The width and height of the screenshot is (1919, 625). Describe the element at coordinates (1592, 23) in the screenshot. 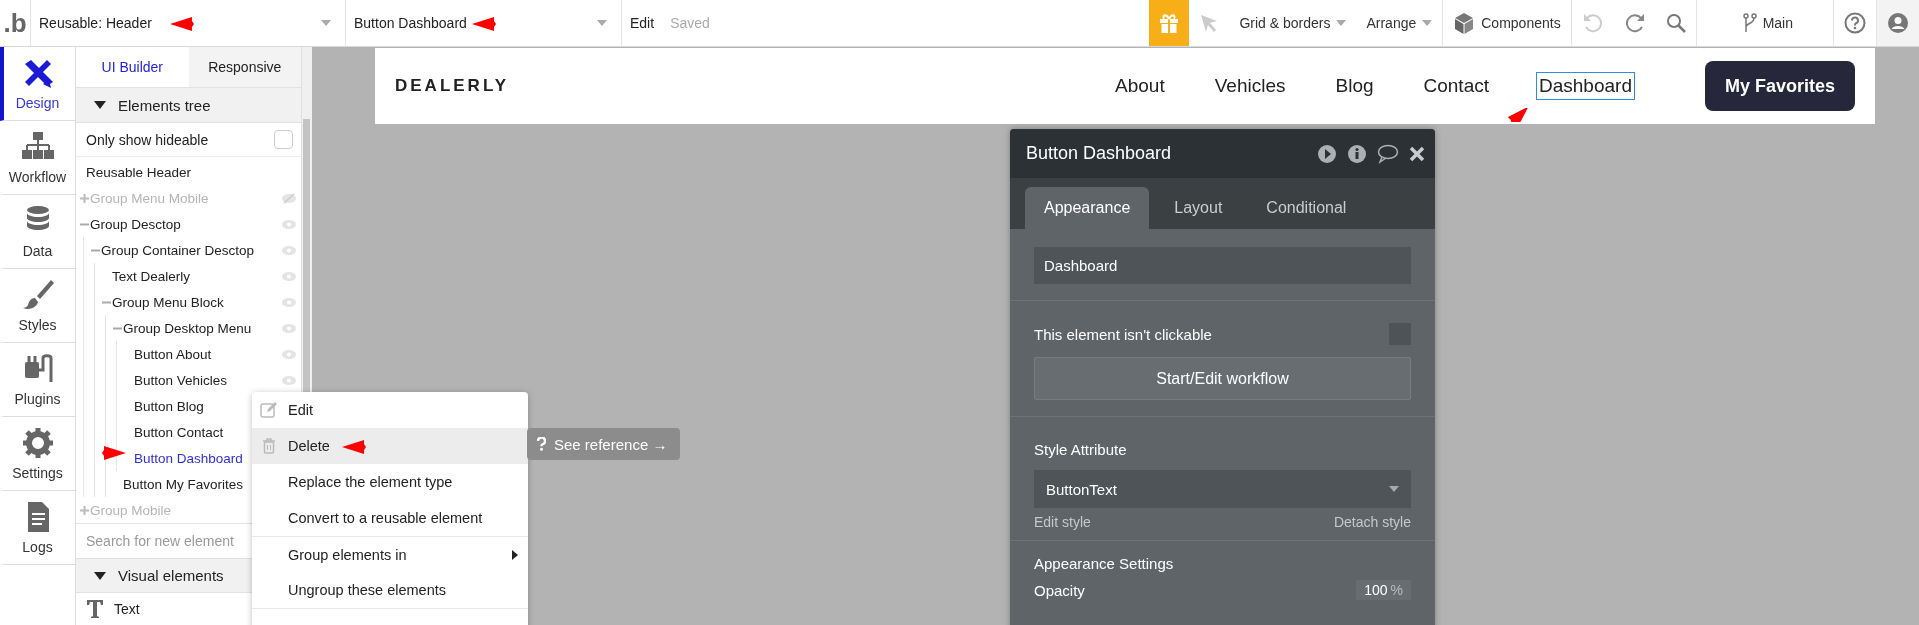

I see `undo-icon` at that location.